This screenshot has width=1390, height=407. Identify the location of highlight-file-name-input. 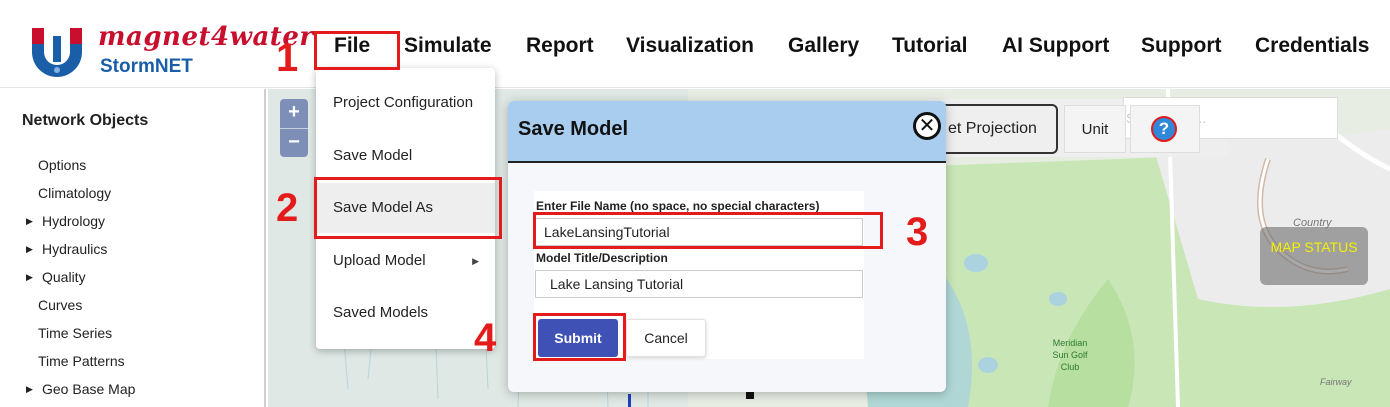
(708, 230).